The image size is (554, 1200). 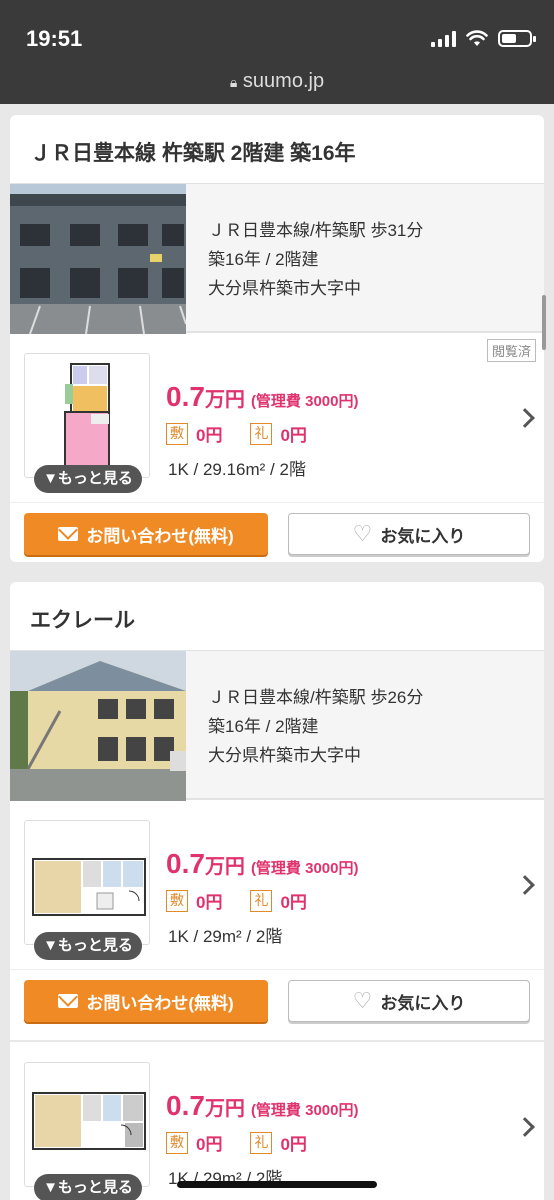 I want to click on listing-access: ＪＲ日豊本線/杵築駅 歩31分, so click(x=316, y=230).